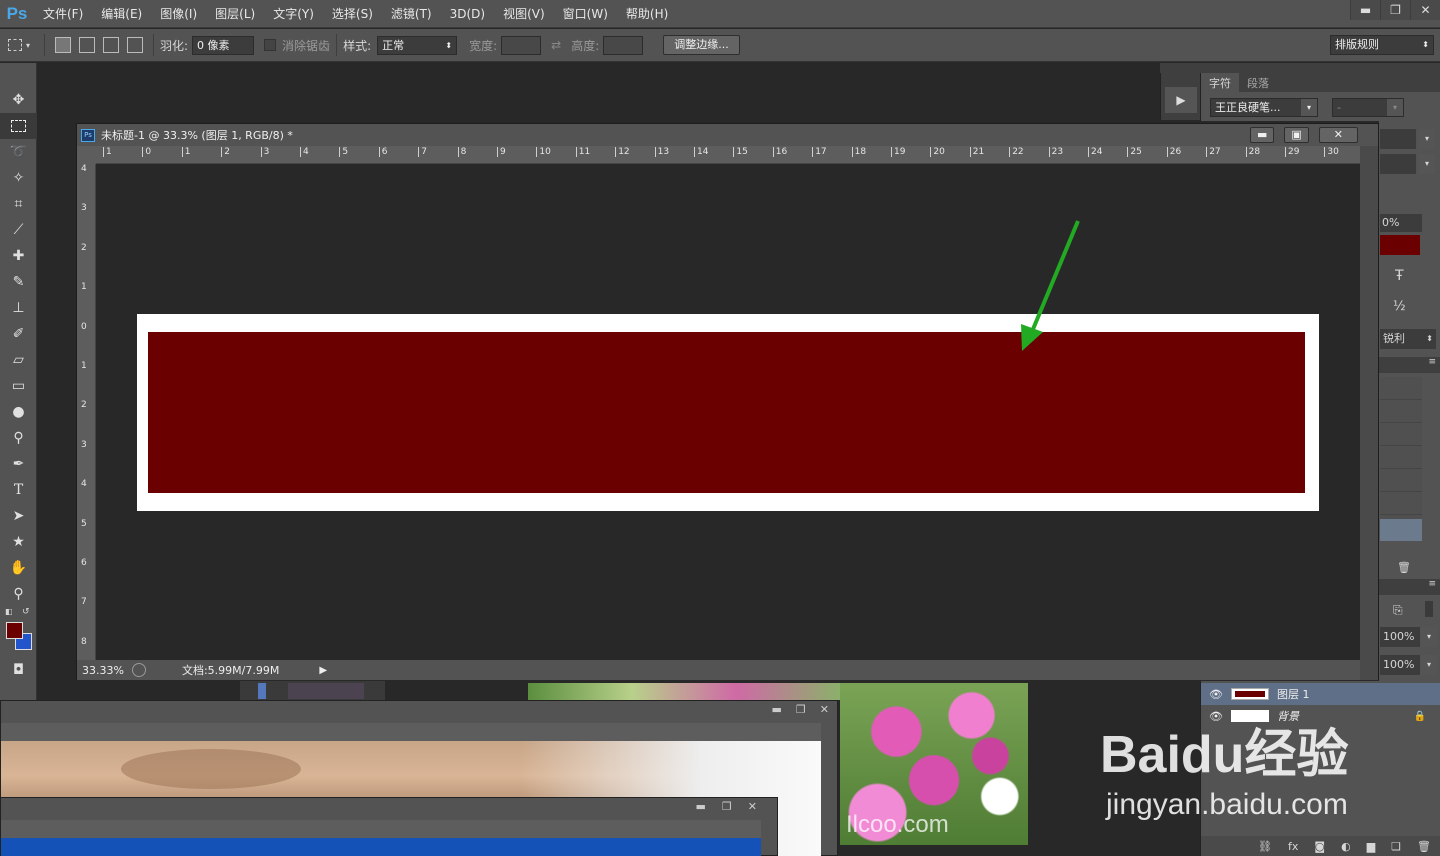 Image resolution: width=1440 pixels, height=856 pixels. What do you see at coordinates (18, 542) in the screenshot?
I see `shape-tool-icon: ★` at bounding box center [18, 542].